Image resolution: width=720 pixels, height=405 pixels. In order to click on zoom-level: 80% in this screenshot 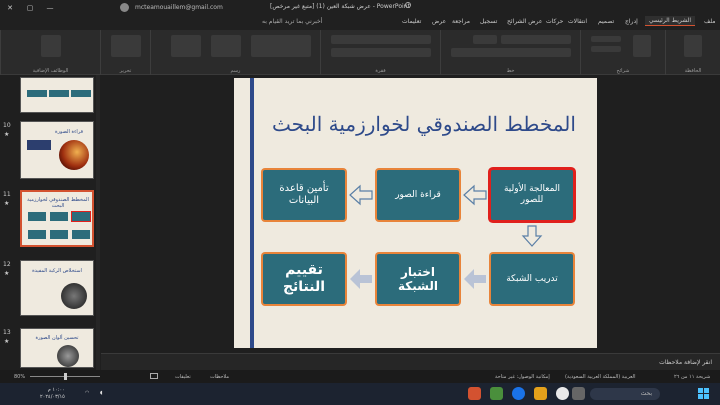, I will do `click(19, 377)`.